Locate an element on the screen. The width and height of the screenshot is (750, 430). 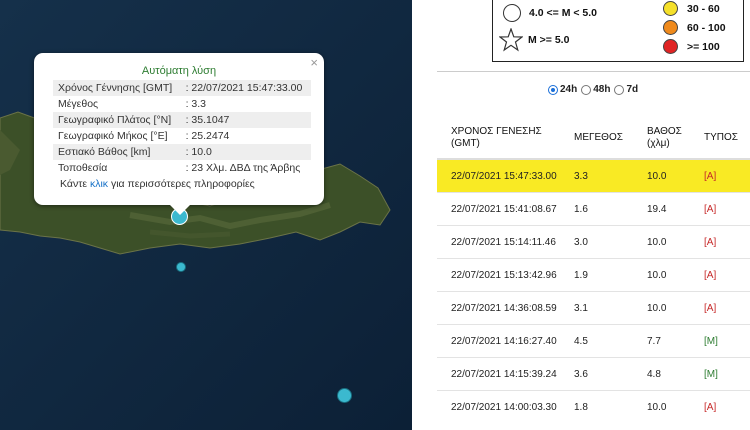
column-header-magnitude: ΜΕΓΕΘΟΣ is located at coordinates (596, 139).